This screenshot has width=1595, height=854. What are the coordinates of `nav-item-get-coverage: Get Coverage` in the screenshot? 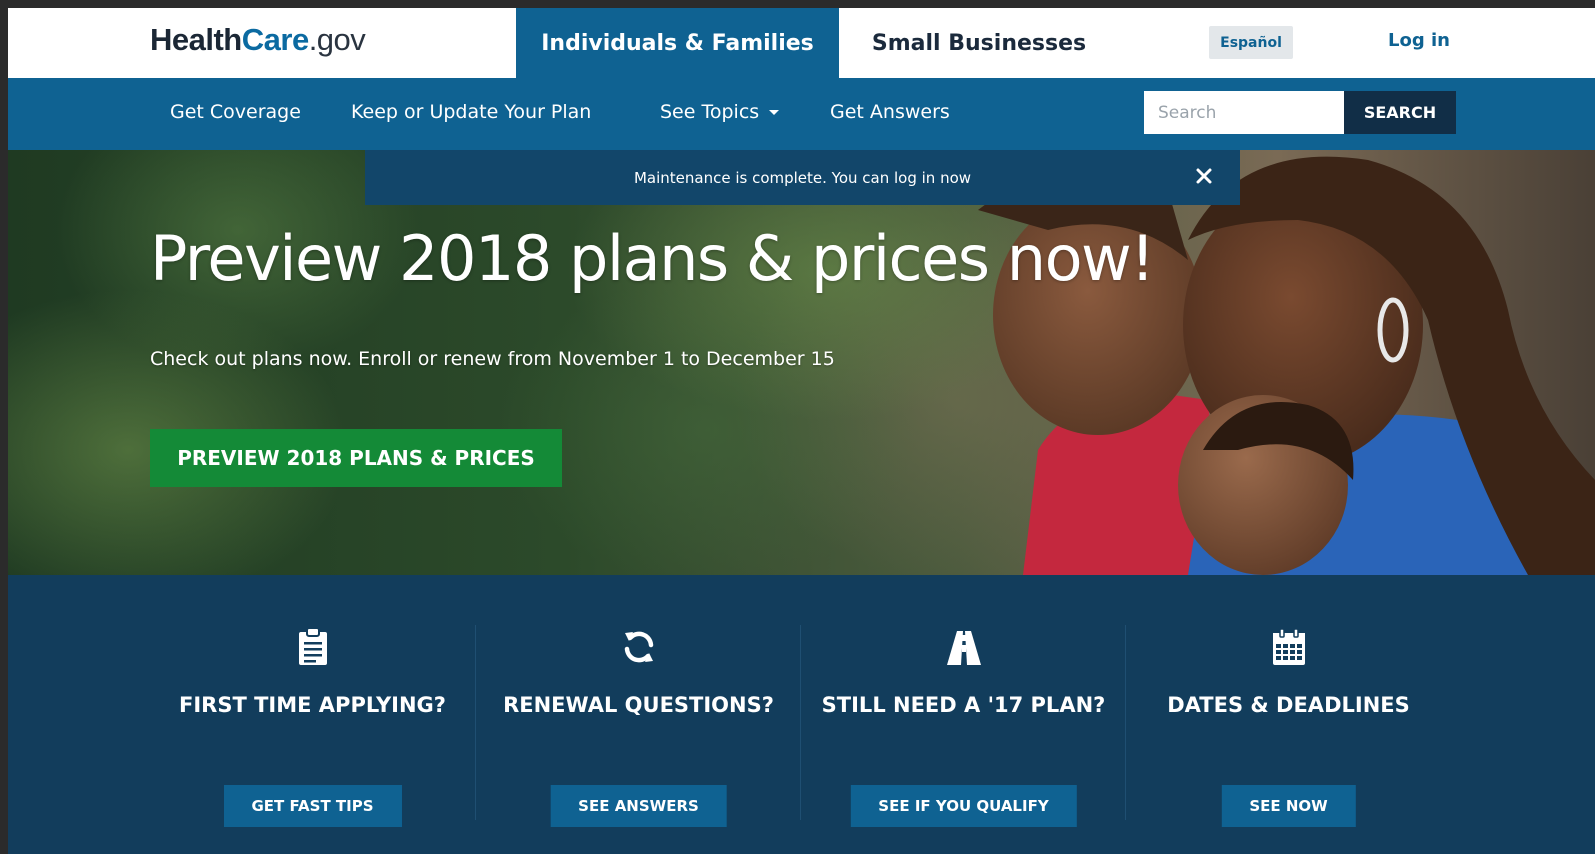 It's located at (235, 112).